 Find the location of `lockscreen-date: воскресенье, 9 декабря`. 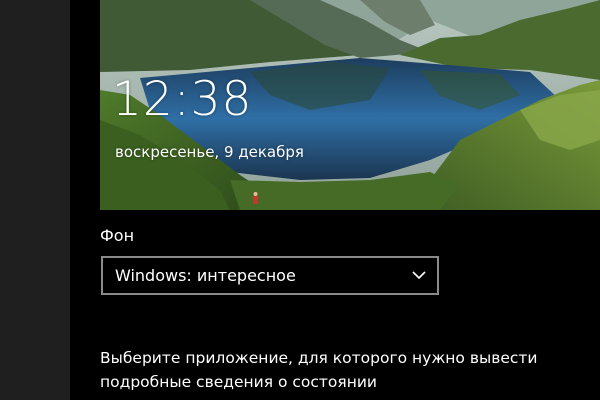

lockscreen-date: воскресенье, 9 декабря is located at coordinates (209, 152).